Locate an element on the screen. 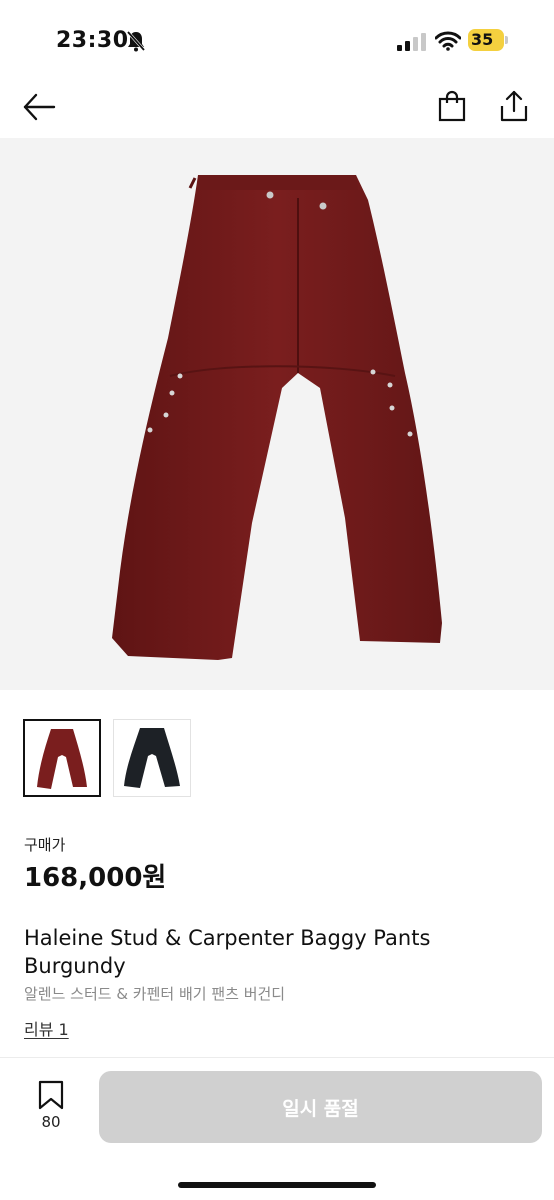  shopping-bag-icon is located at coordinates (452, 106).